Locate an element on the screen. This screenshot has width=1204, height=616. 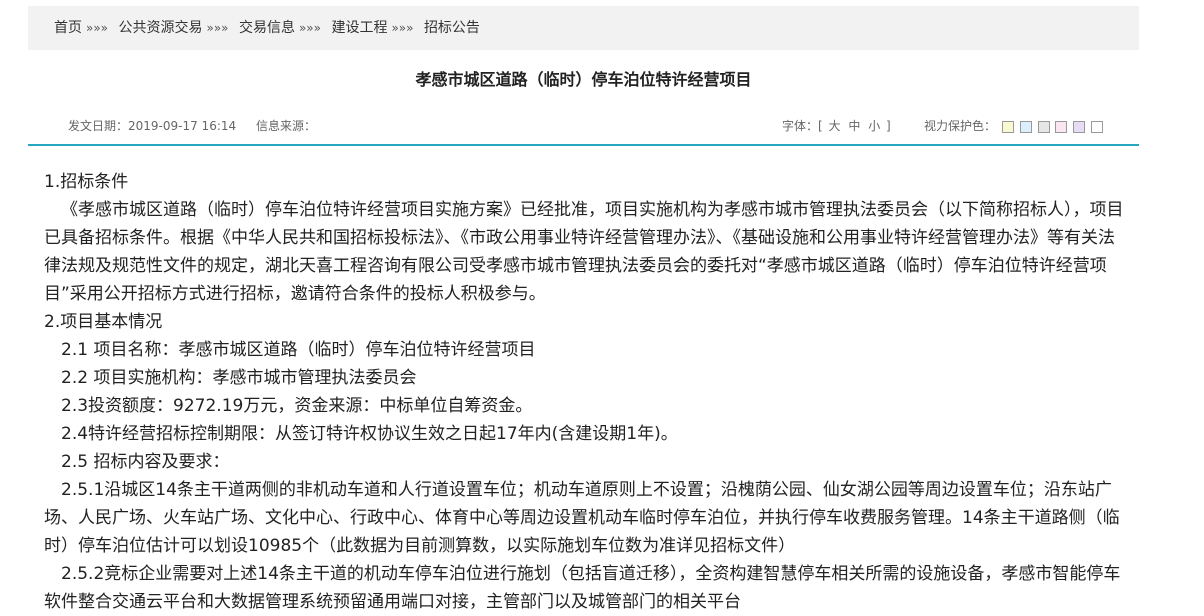
font-size-medium-button: 中 is located at coordinates (854, 126).